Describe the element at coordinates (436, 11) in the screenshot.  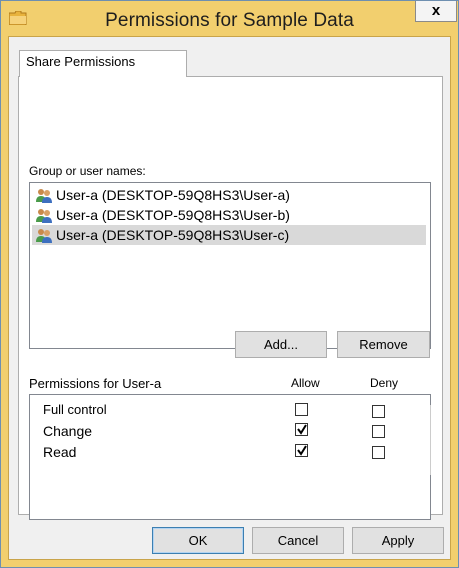
I see `close-button: x` at that location.